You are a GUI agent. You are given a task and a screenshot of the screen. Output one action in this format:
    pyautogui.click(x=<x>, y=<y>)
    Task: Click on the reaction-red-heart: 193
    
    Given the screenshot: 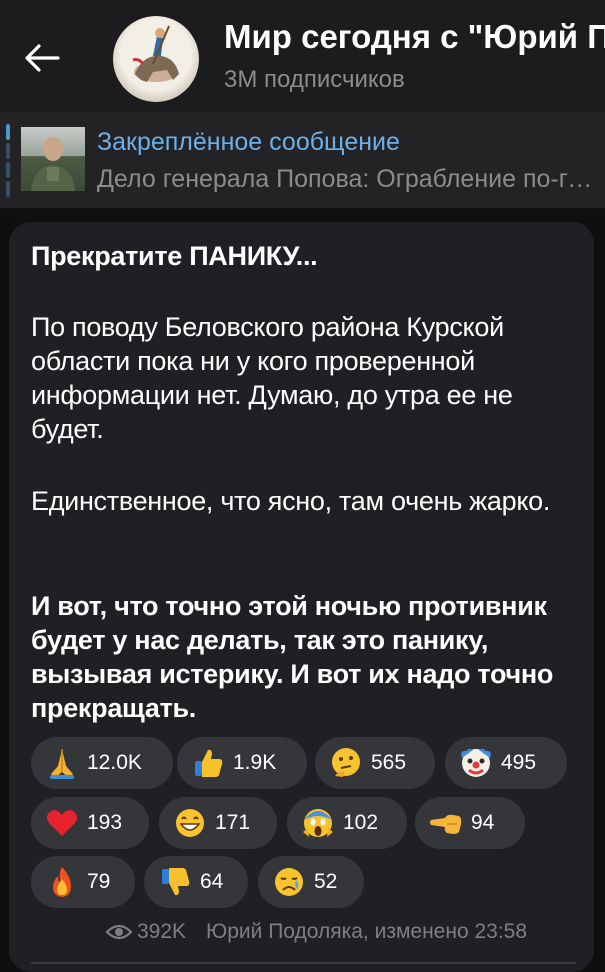 What is the action you would take?
    pyautogui.click(x=90, y=823)
    